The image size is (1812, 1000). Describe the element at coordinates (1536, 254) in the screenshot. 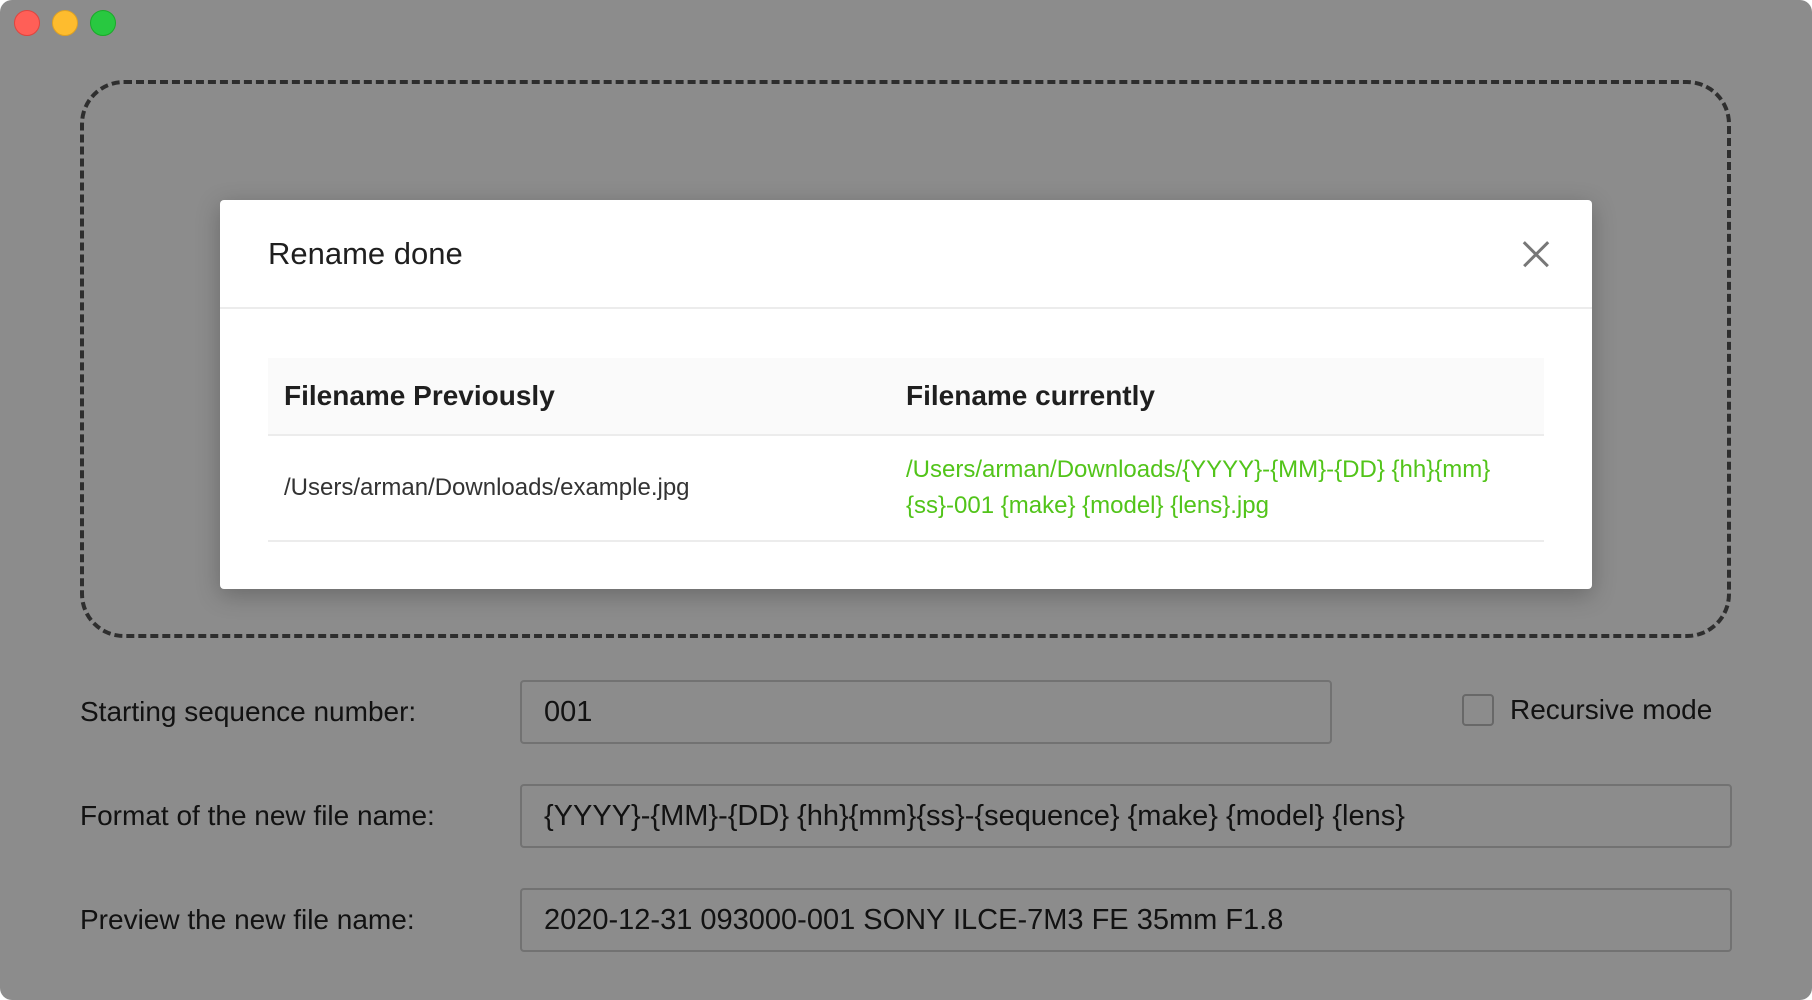

I see `close-icon` at that location.